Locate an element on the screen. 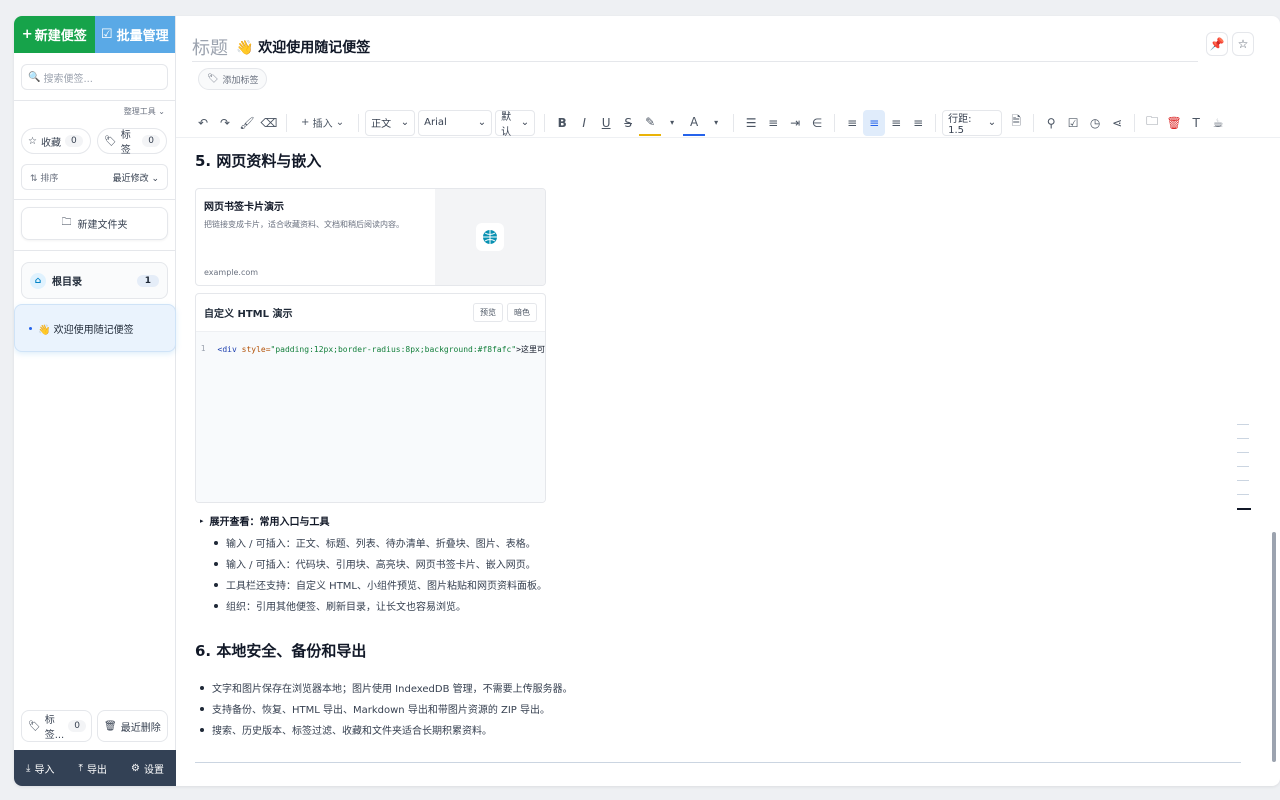 This screenshot has height=800, width=1280. scrollbar is located at coordinates (1274, 464).